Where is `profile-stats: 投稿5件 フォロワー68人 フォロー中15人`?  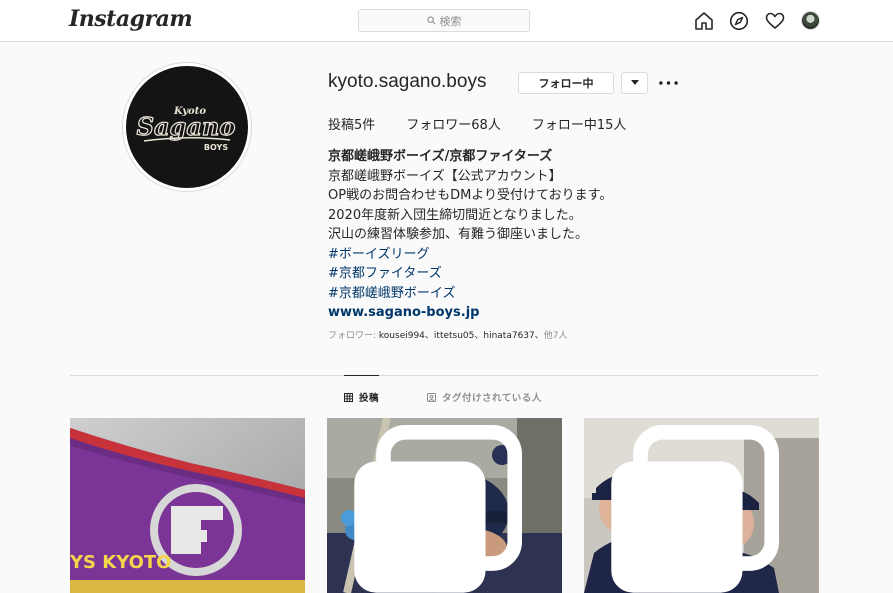
profile-stats: 投稿5件 フォロワー68人 フォロー中15人 is located at coordinates (492, 123).